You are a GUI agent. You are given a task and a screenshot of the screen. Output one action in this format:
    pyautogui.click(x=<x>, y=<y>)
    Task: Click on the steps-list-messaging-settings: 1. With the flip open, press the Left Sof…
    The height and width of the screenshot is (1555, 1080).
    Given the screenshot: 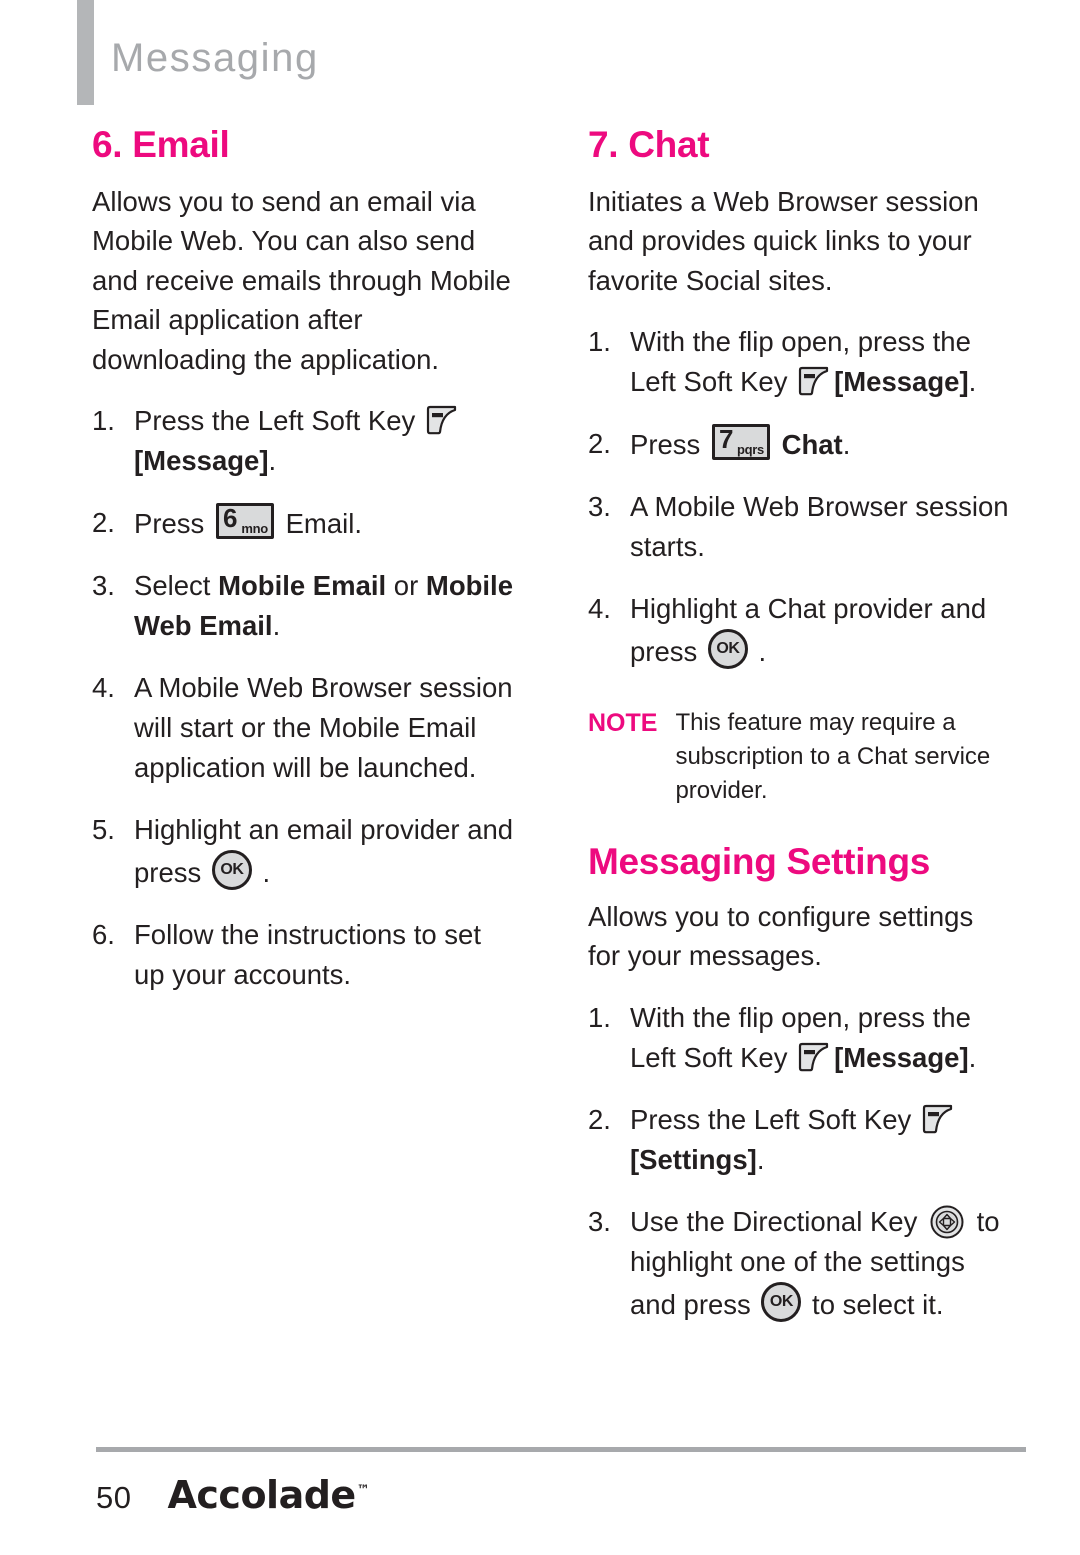 What is the action you would take?
    pyautogui.click(x=800, y=1161)
    